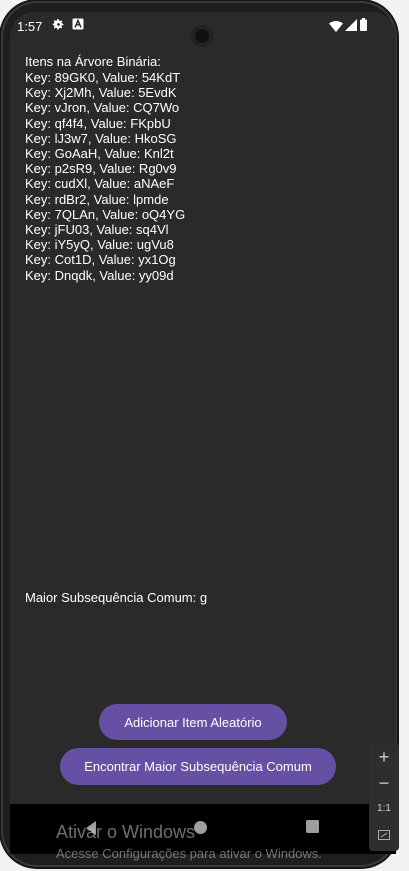 This screenshot has width=409, height=871. I want to click on list-item: Key: vJron, Value: CQ7Wo, so click(102, 108).